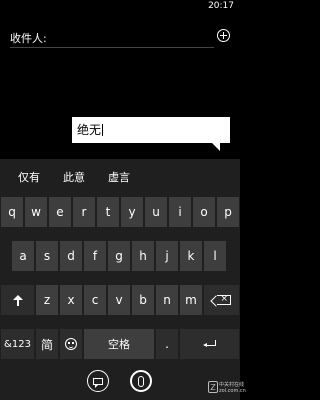 The image size is (320, 400). I want to click on key-t: t, so click(108, 212).